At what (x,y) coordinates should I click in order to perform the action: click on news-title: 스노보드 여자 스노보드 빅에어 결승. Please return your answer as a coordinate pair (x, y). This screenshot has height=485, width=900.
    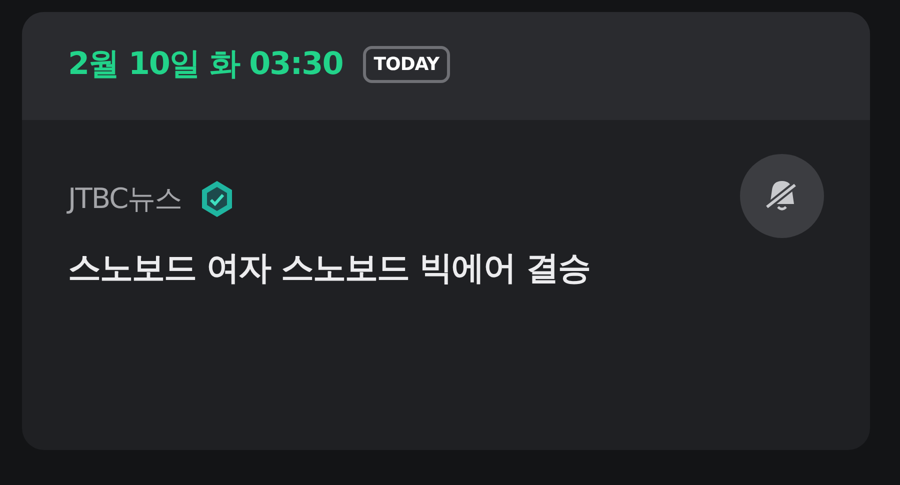
    Looking at the image, I should click on (329, 268).